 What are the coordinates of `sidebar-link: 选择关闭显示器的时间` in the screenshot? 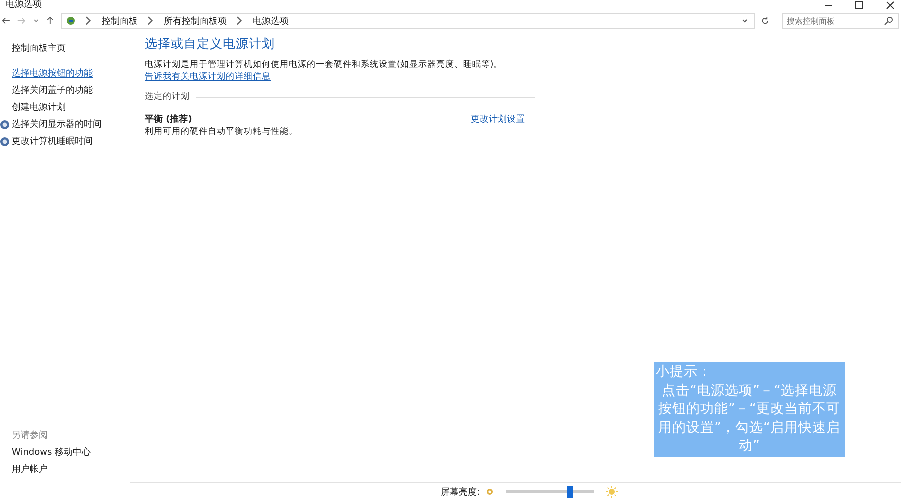 It's located at (65, 124).